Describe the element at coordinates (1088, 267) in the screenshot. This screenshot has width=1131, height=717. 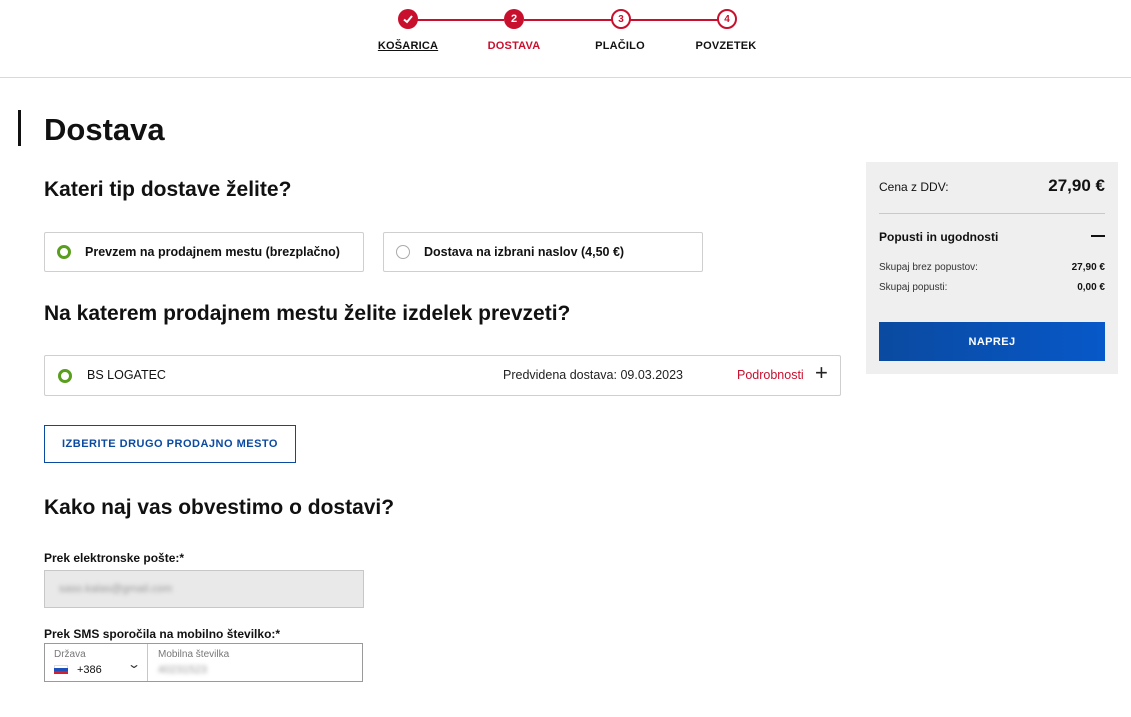
I see `without-discounts-value: 27,90 €` at that location.